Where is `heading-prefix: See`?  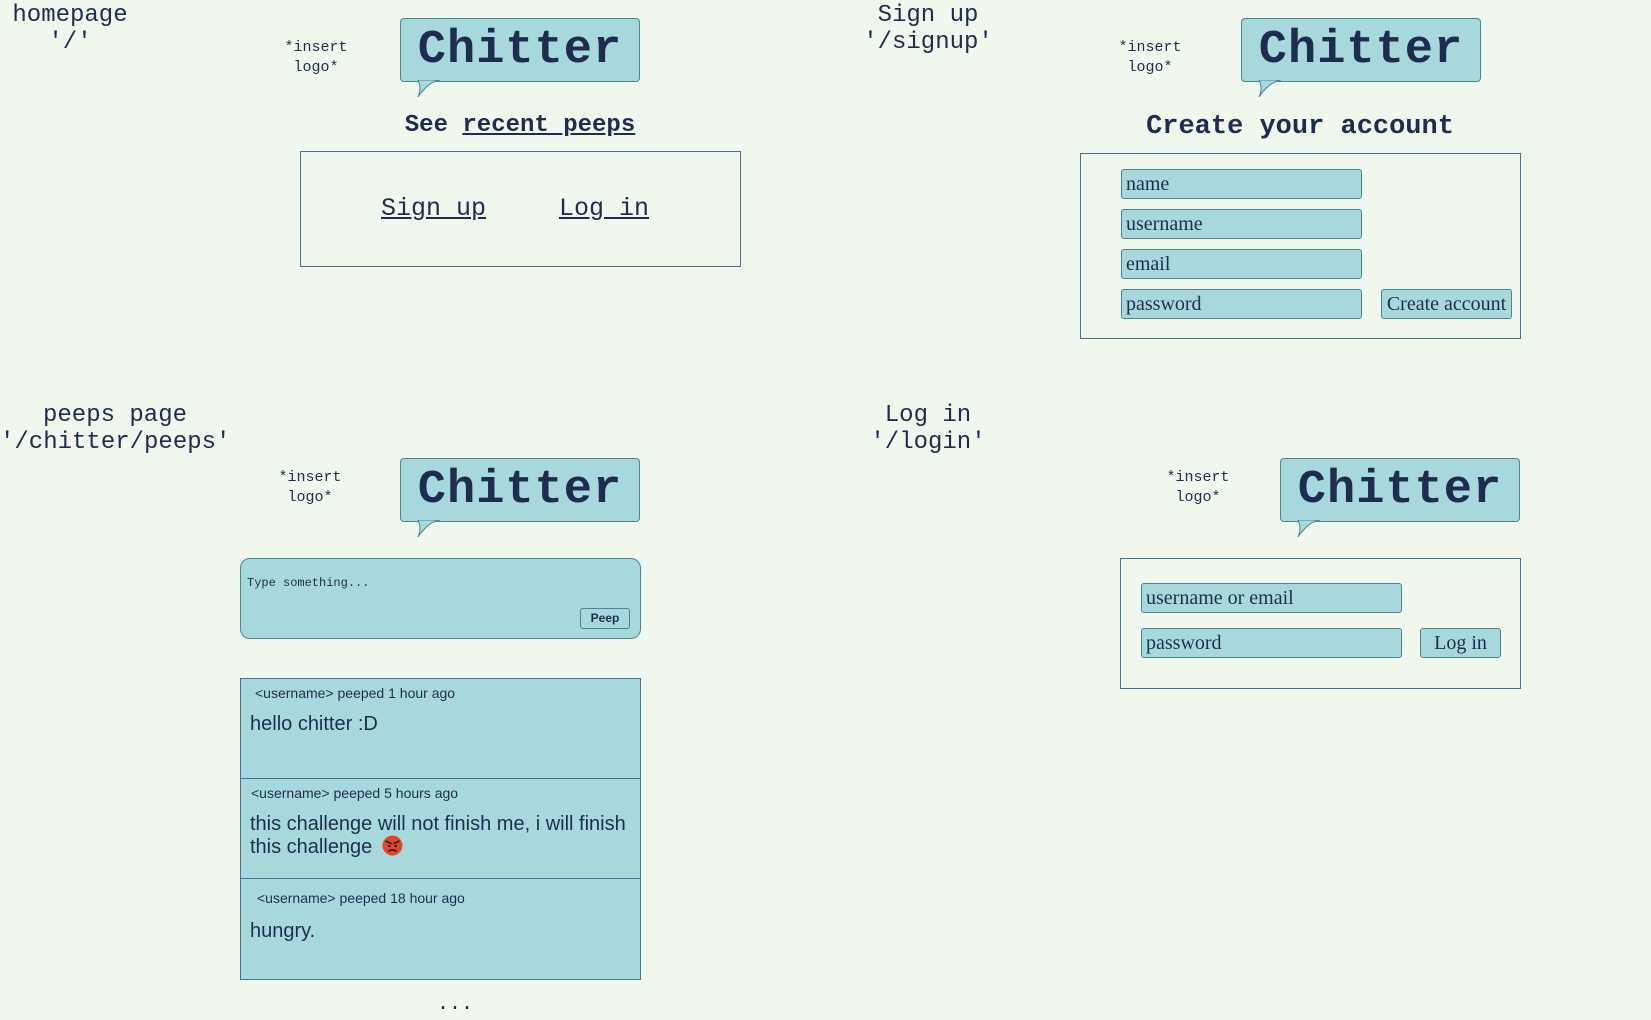
heading-prefix: See is located at coordinates (426, 125).